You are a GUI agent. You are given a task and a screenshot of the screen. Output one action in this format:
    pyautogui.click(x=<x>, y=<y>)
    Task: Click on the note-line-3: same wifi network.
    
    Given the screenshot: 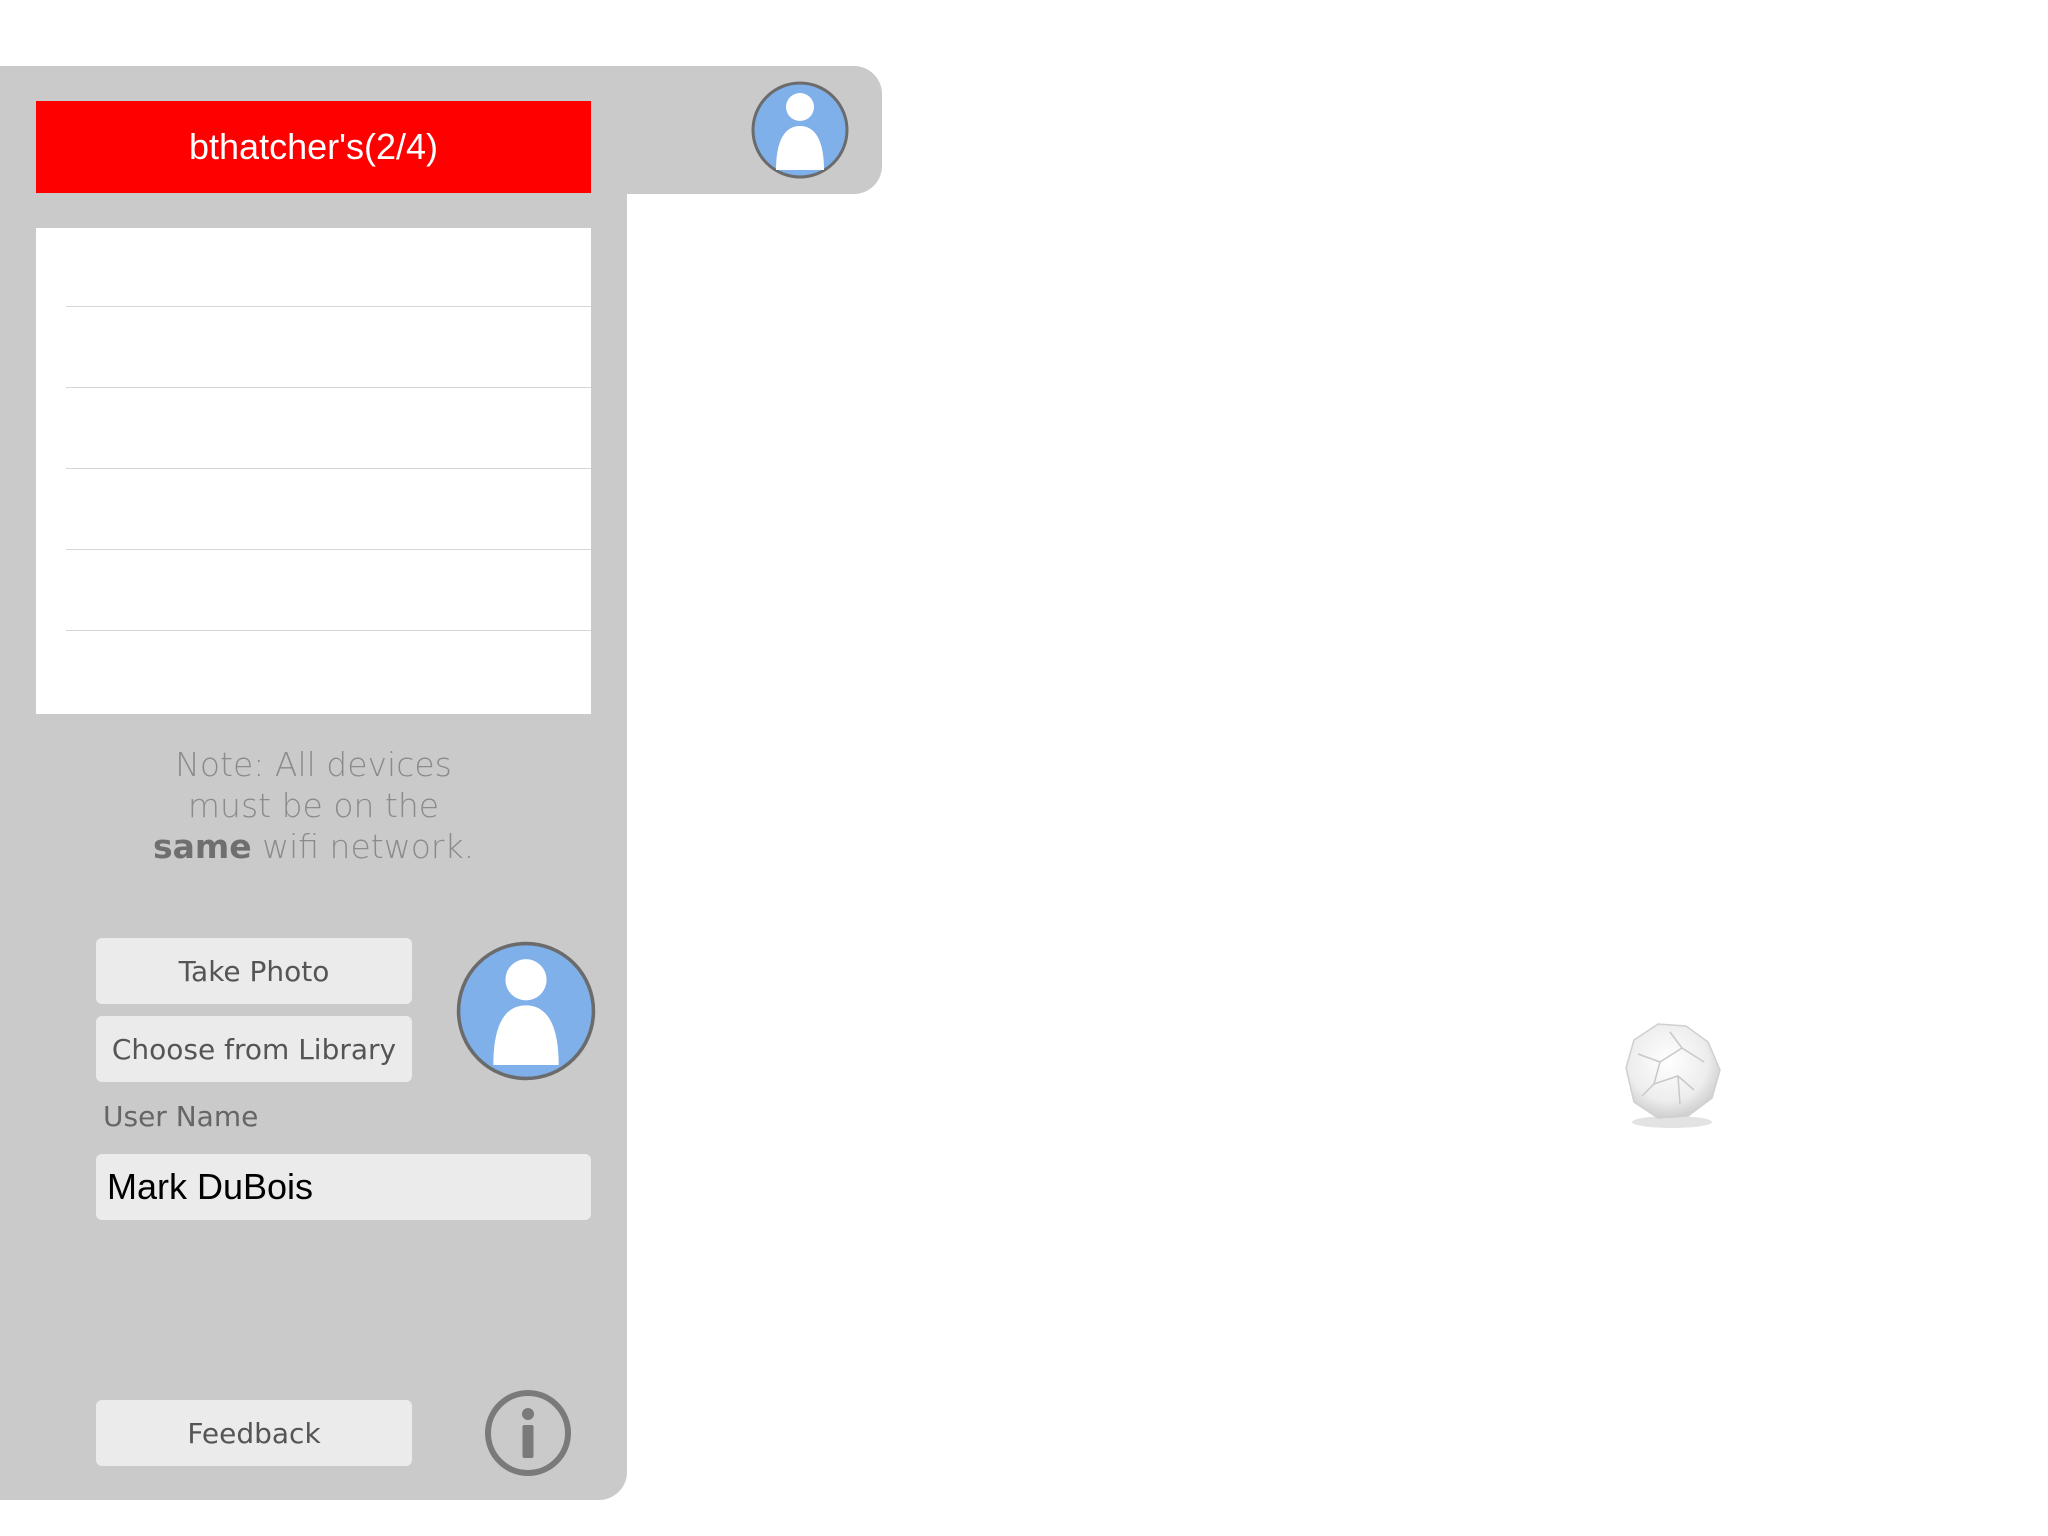 What is the action you would take?
    pyautogui.click(x=313, y=846)
    